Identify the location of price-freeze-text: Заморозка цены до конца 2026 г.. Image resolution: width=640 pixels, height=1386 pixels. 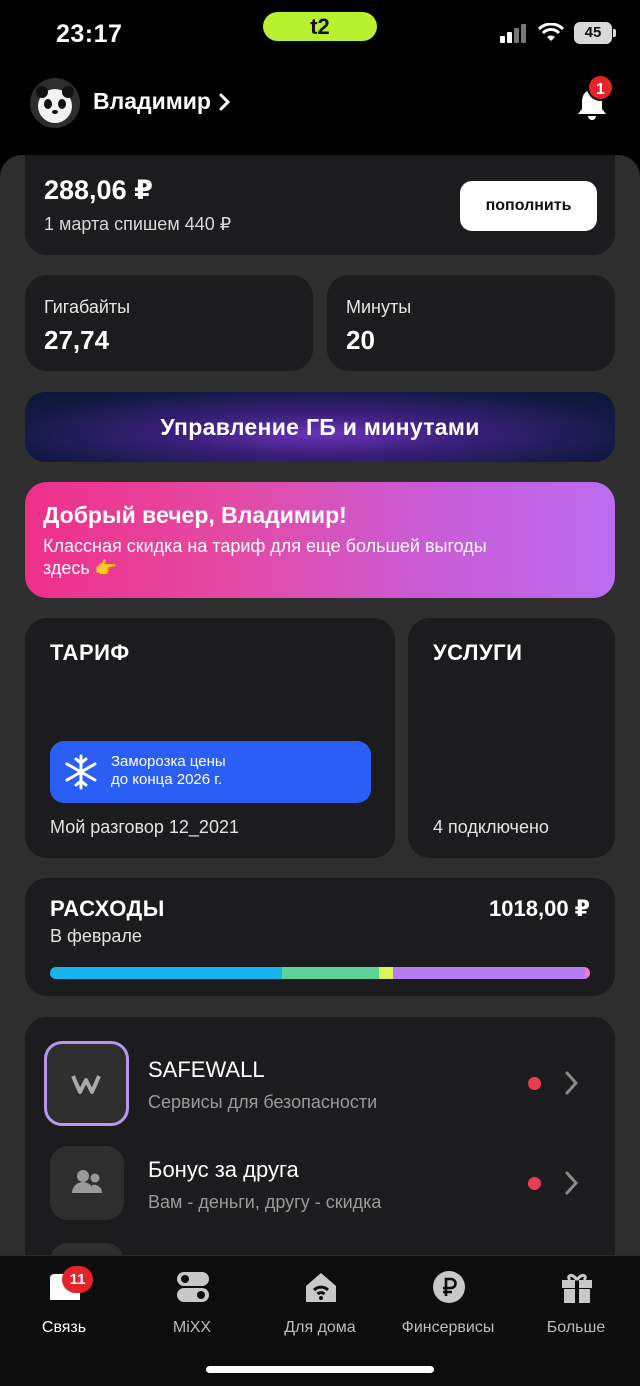
(168, 771).